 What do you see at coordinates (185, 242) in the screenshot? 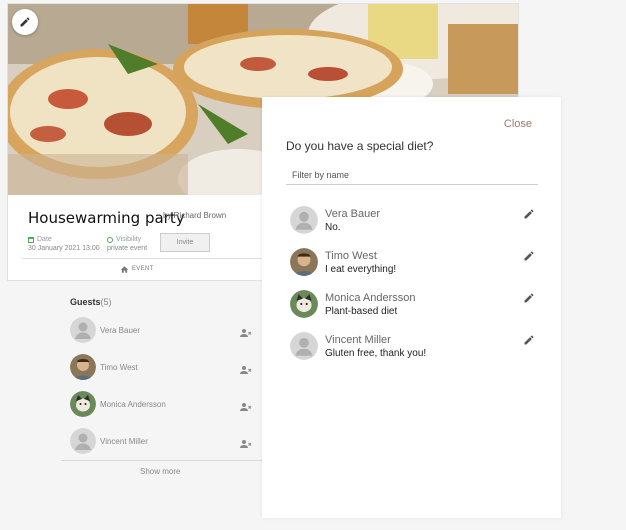
I see `invite-button: Invite` at bounding box center [185, 242].